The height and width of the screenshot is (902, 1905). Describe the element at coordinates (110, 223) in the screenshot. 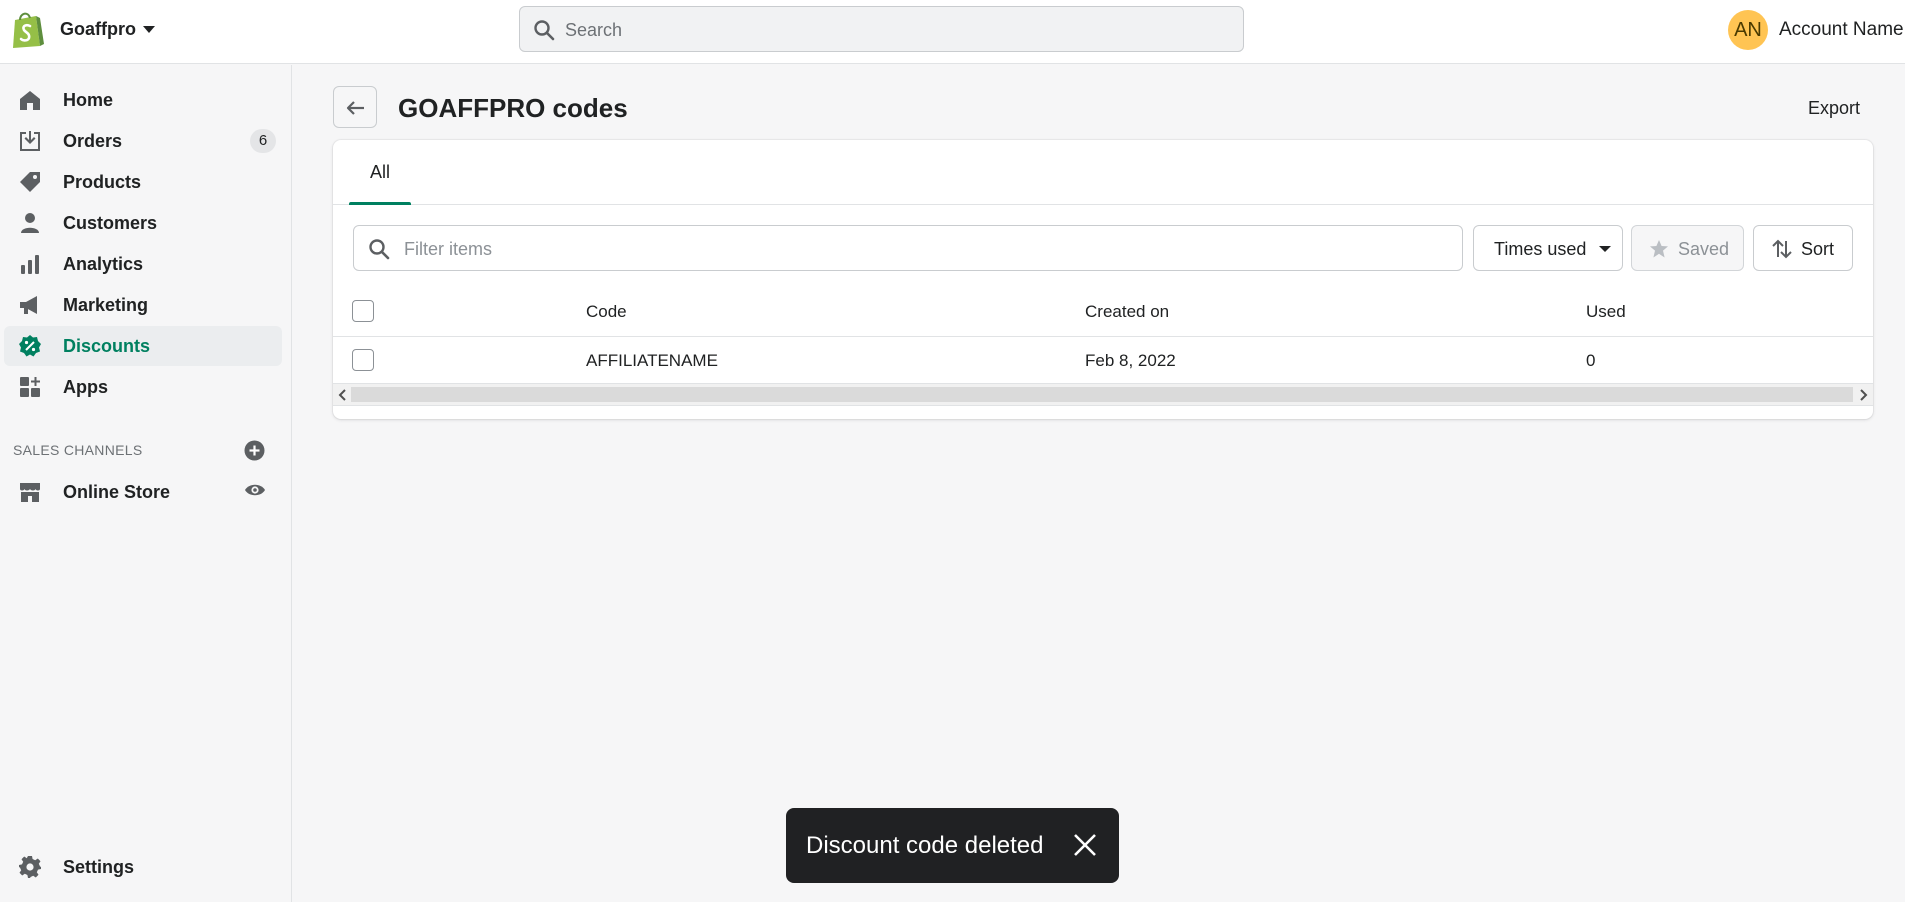

I see `sidebar-item-label: Customers` at that location.